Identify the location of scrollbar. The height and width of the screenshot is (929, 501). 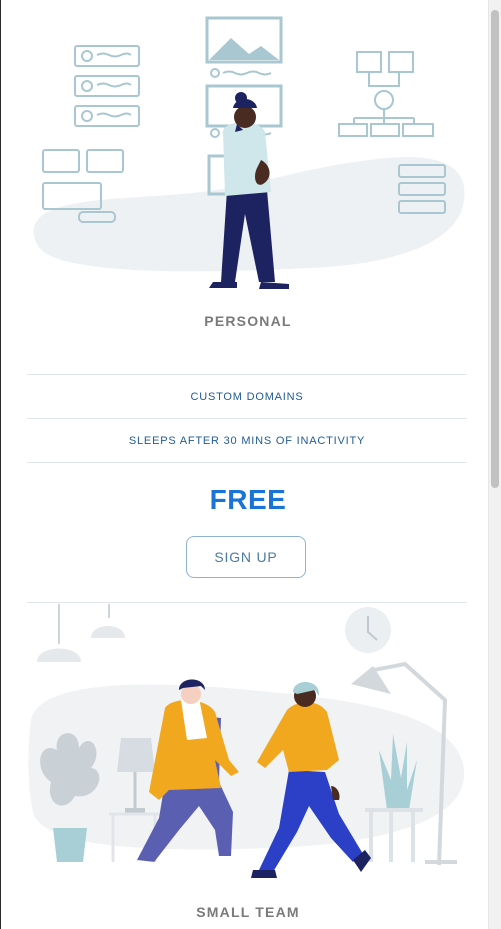
(494, 464).